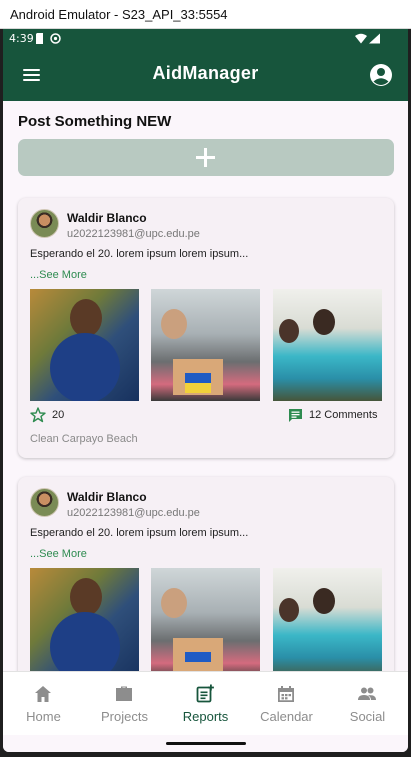 This screenshot has width=411, height=757. Describe the element at coordinates (286, 694) in the screenshot. I see `calendar-icon` at that location.